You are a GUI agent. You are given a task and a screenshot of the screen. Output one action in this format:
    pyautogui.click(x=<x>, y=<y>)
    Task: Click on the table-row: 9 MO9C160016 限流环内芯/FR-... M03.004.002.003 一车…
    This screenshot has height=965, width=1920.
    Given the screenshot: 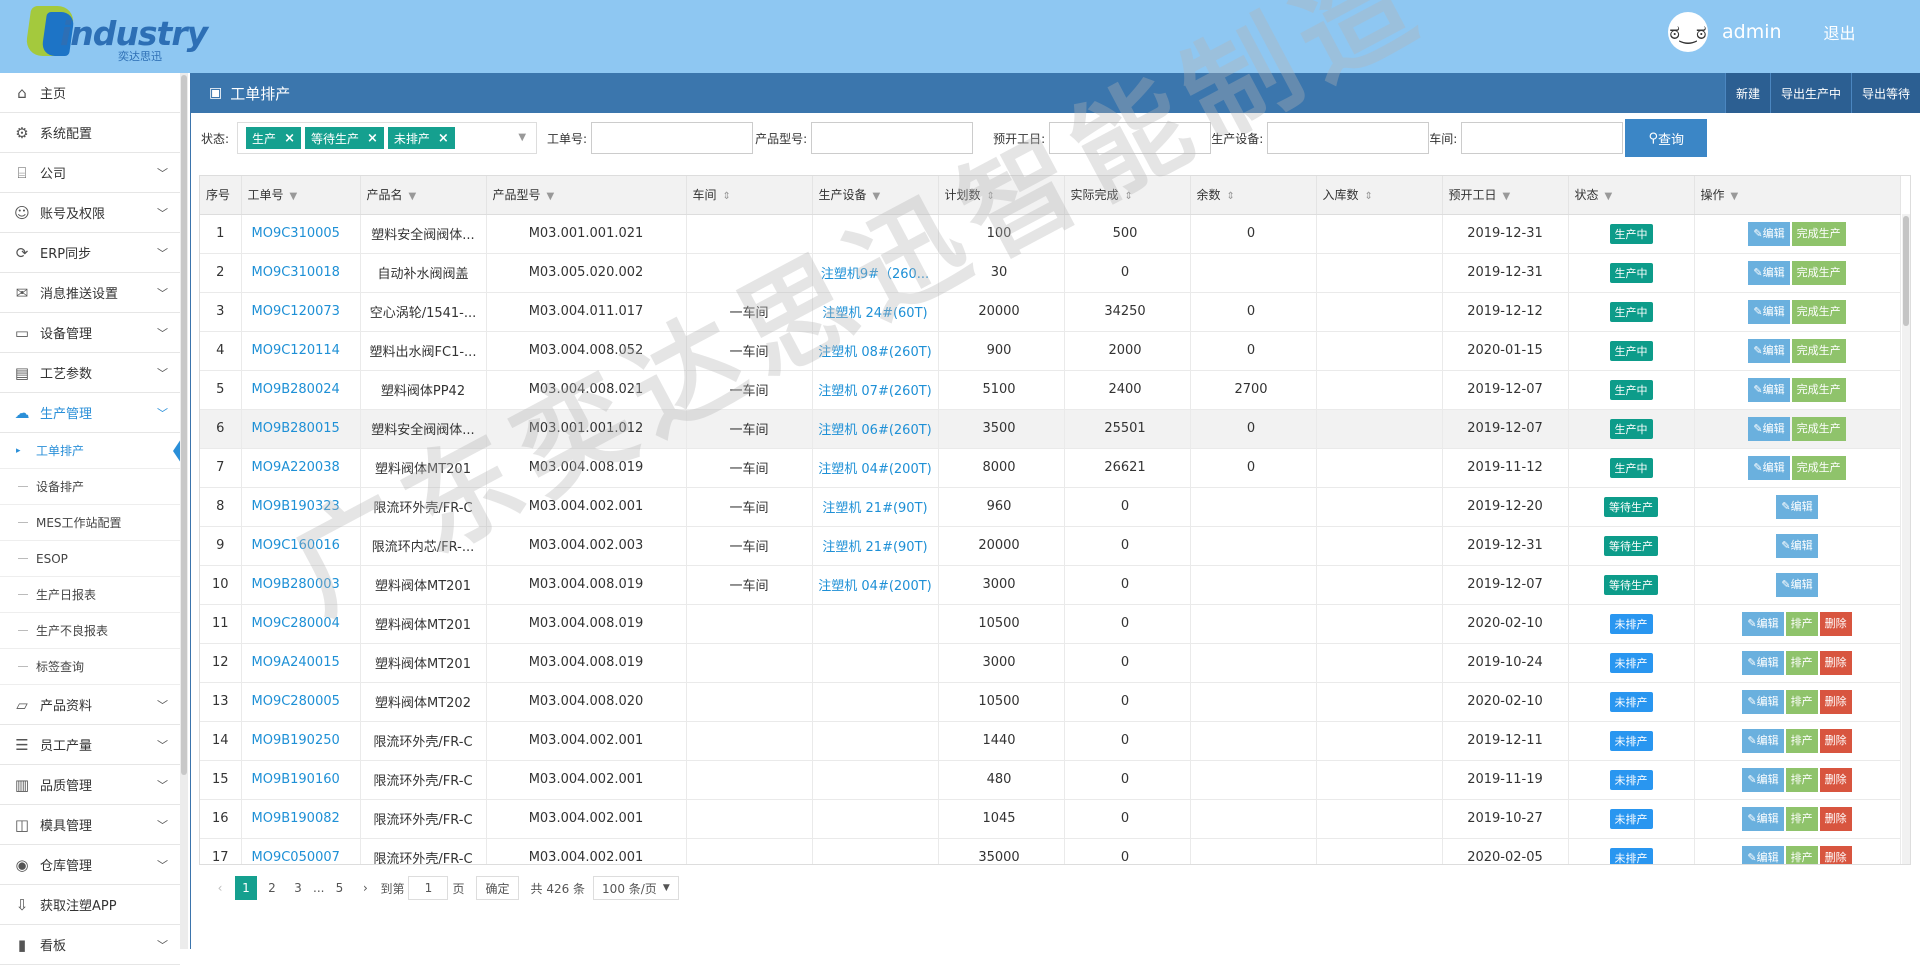 What is the action you would take?
    pyautogui.click(x=1050, y=546)
    